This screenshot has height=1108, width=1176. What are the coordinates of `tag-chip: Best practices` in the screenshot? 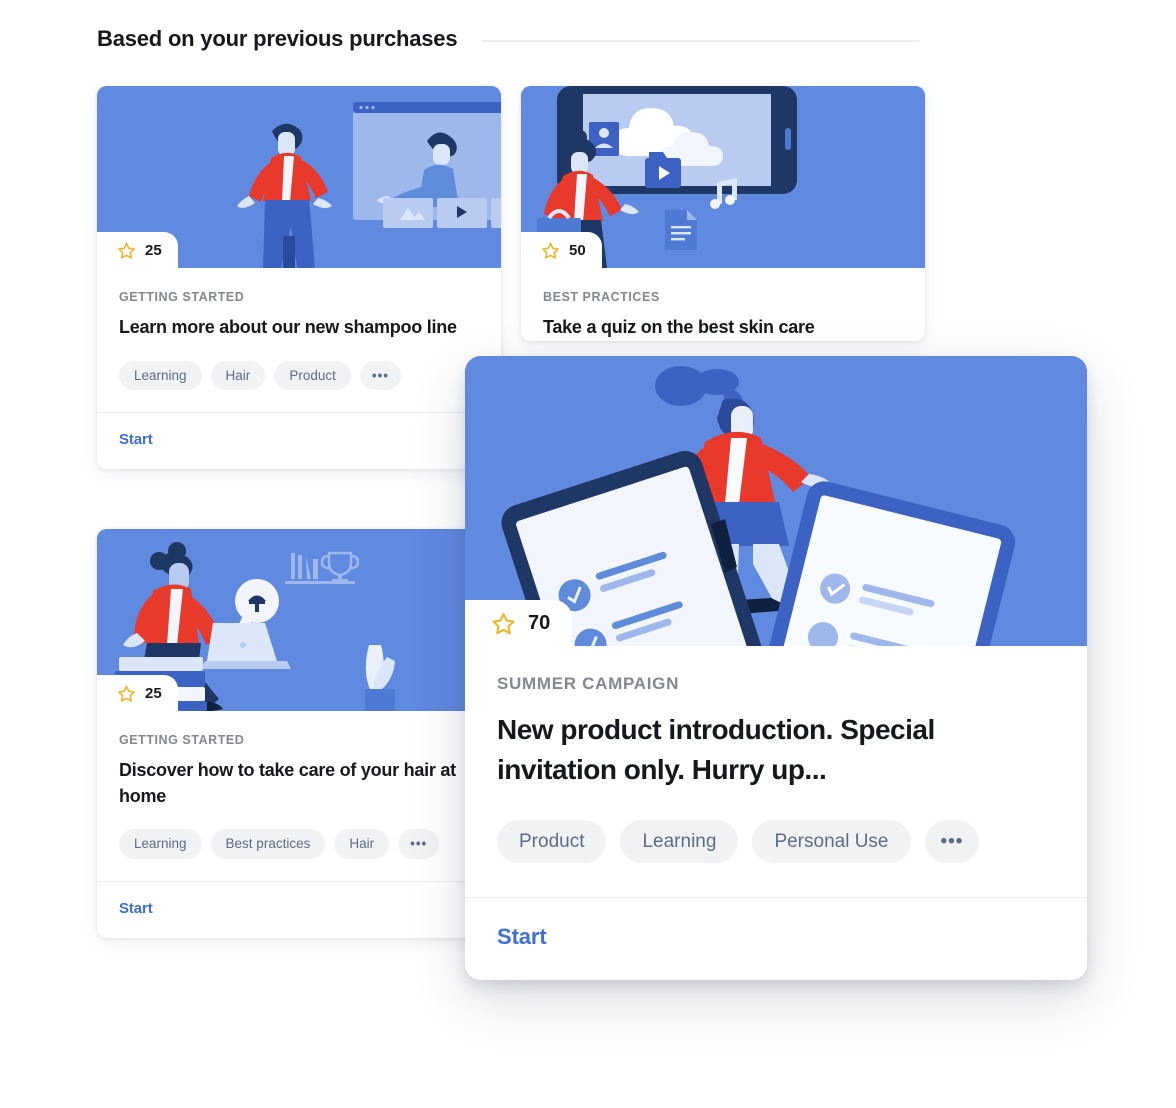 It's located at (268, 844).